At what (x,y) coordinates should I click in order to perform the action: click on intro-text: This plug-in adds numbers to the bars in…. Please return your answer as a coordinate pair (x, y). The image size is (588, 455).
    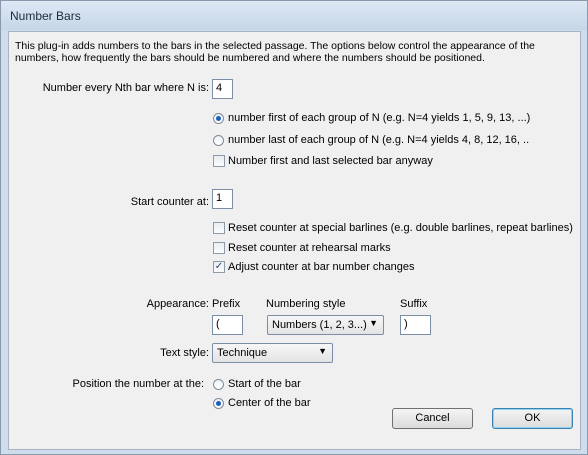
    Looking at the image, I should click on (275, 52).